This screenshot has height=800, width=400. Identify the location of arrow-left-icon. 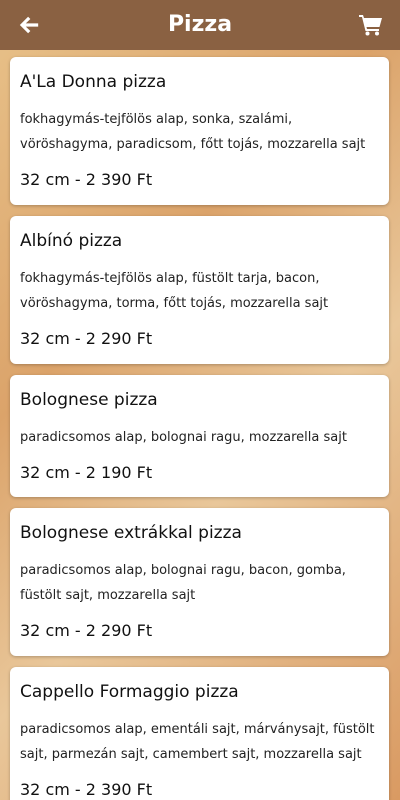
(29, 25).